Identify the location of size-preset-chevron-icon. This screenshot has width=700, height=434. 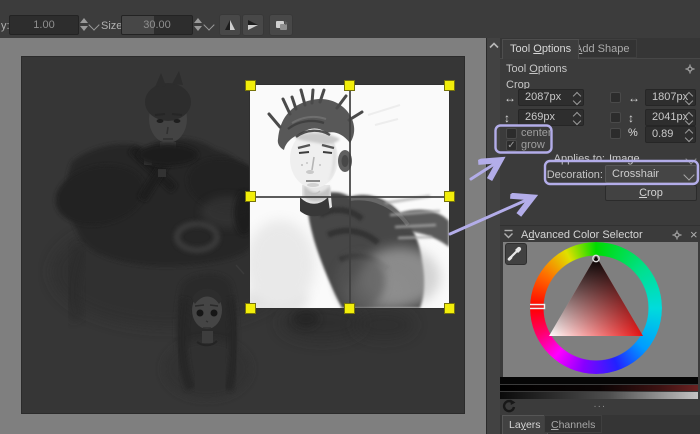
(209, 25).